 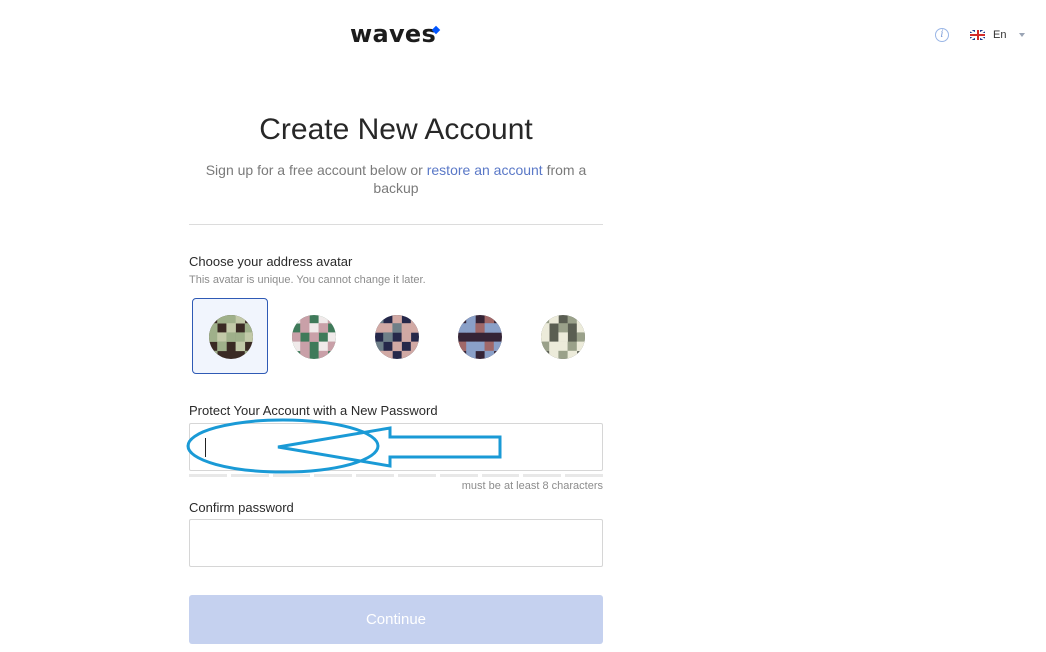 What do you see at coordinates (977, 35) in the screenshot?
I see `uk-flag-icon` at bounding box center [977, 35].